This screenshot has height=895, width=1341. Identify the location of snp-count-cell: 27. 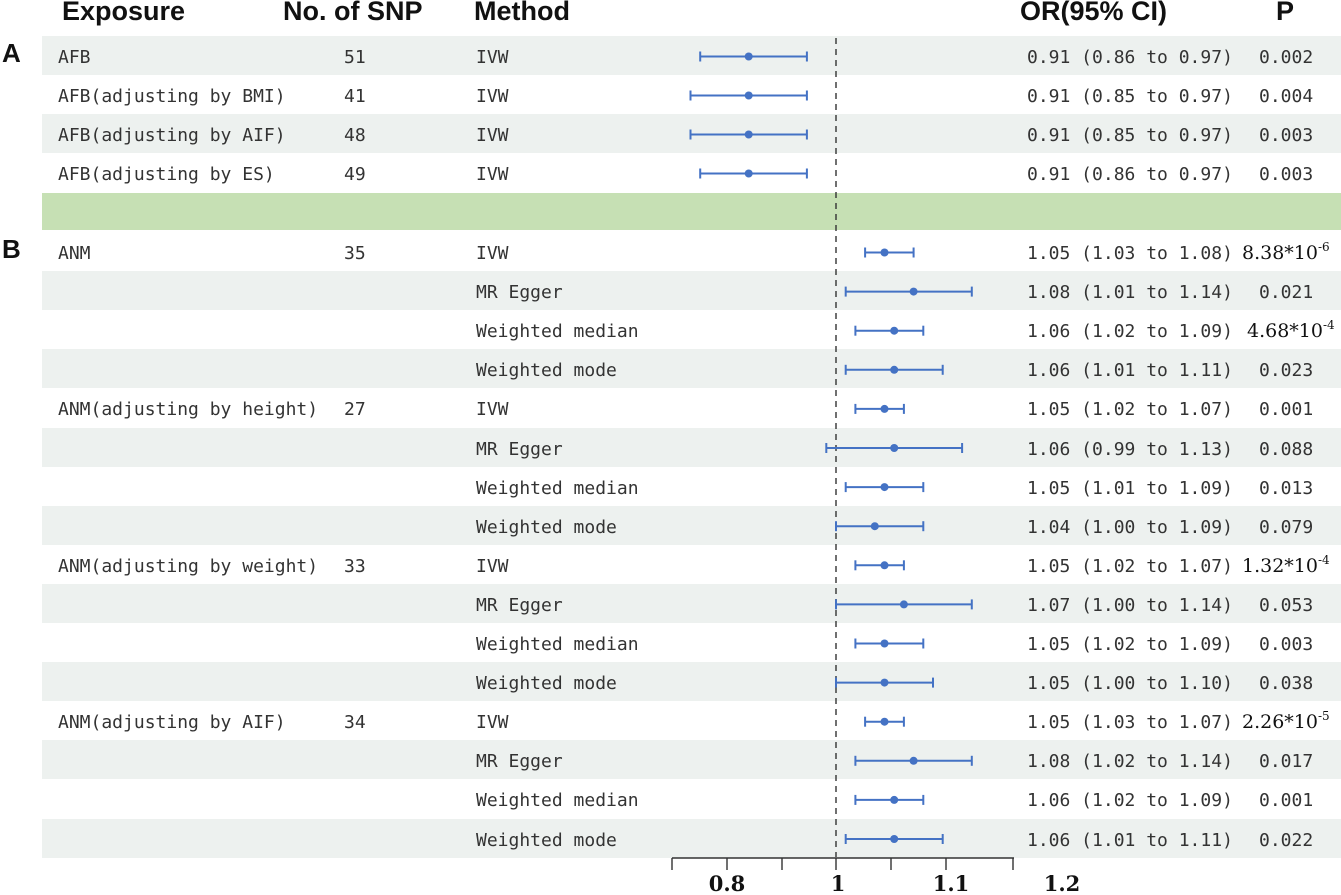
(355, 410).